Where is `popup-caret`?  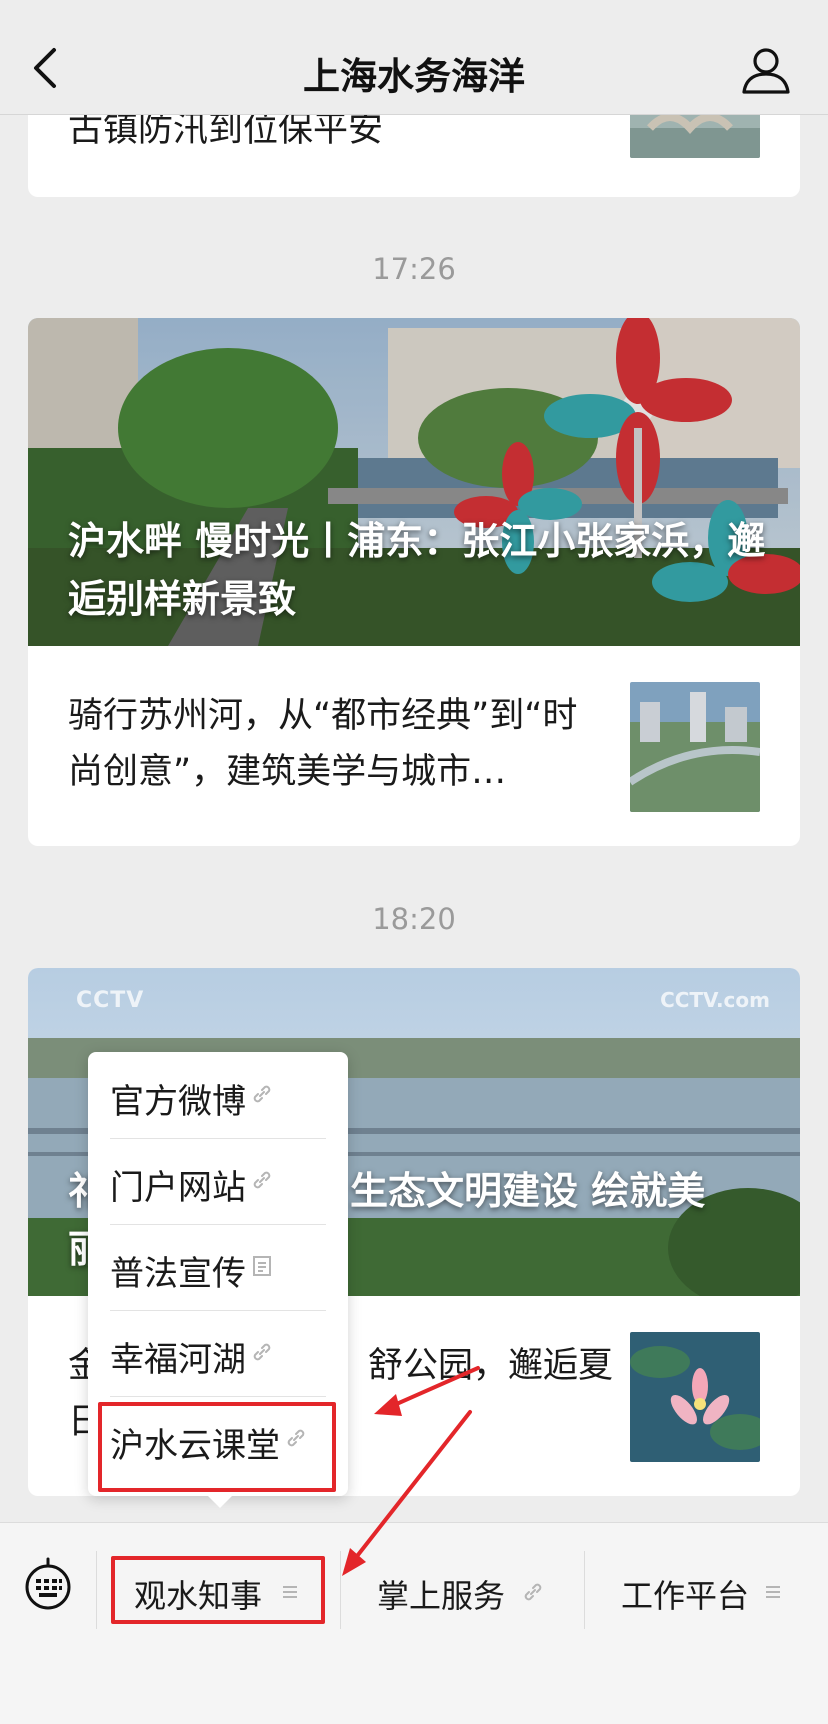
popup-caret is located at coordinates (220, 1501).